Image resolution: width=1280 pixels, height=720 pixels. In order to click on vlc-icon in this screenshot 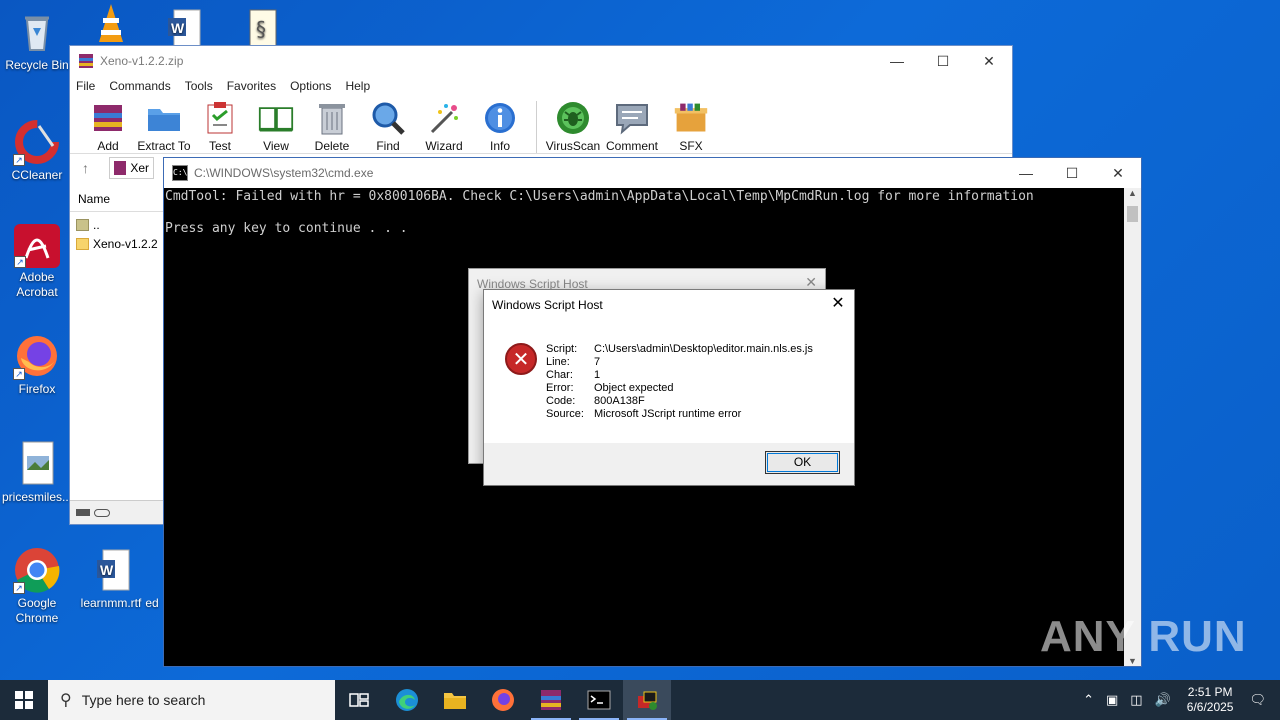, I will do `click(111, 24)`.